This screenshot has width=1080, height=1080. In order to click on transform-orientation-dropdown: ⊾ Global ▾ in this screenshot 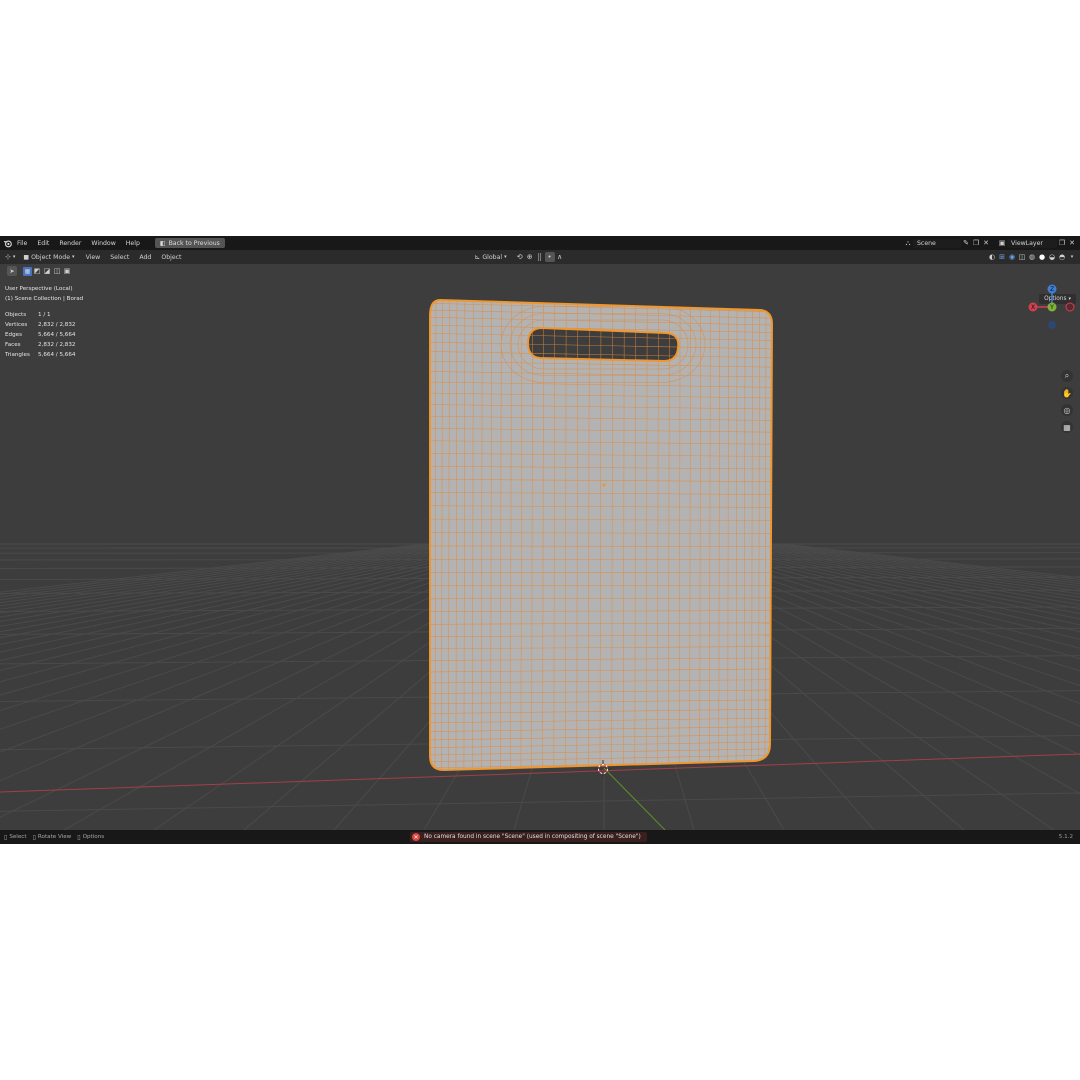, I will do `click(490, 257)`.